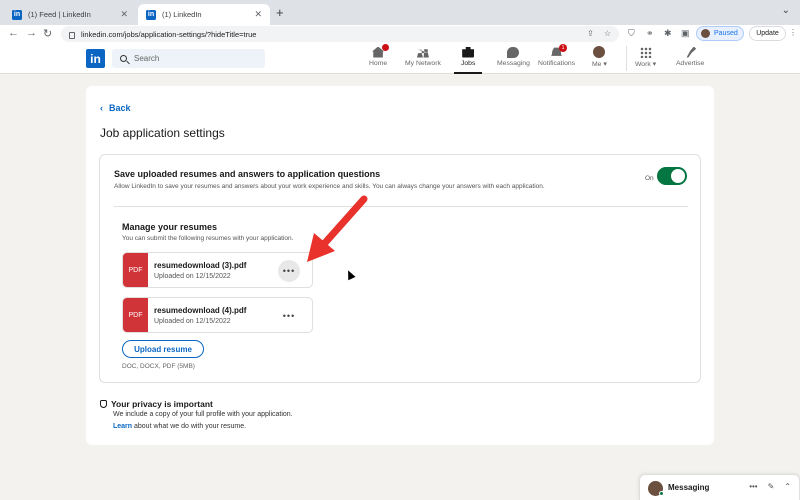 This screenshot has height=500, width=800. I want to click on online-status-icon, so click(661, 493).